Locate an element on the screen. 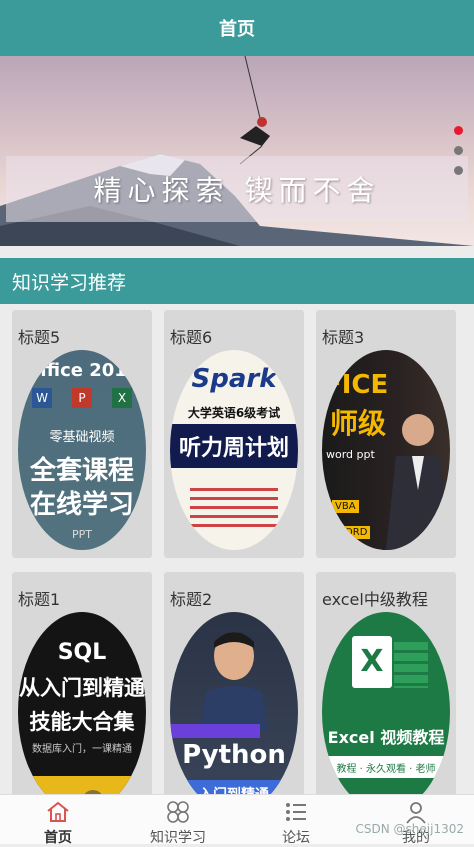 Image resolution: width=474 pixels, height=847 pixels. cover-text: Spark is located at coordinates (234, 379).